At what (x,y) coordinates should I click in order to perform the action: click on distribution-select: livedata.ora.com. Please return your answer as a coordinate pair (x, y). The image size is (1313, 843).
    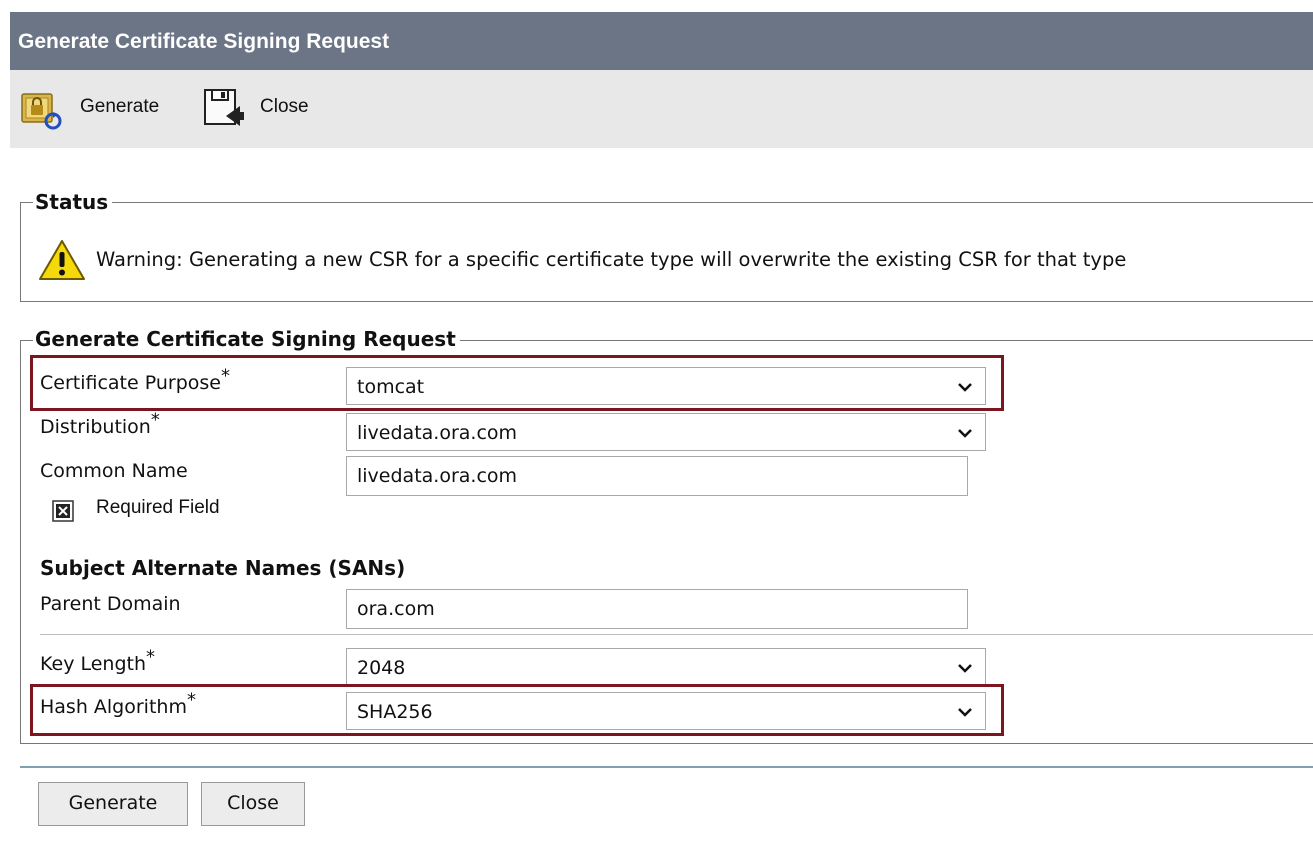
    Looking at the image, I should click on (666, 432).